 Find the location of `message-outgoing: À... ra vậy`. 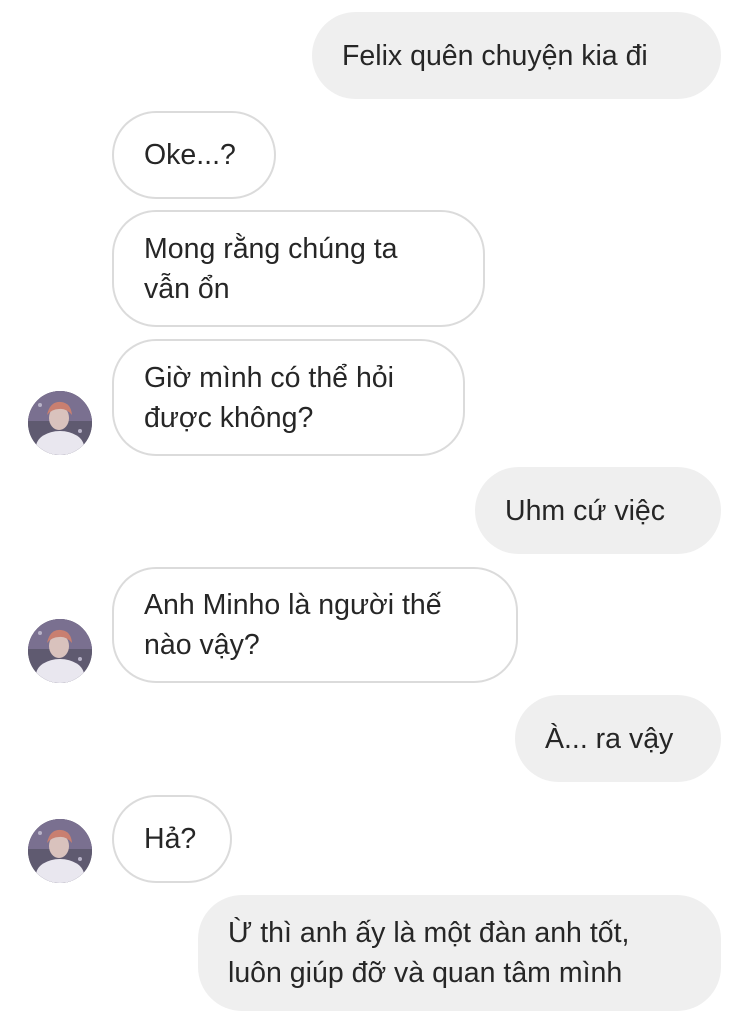

message-outgoing: À... ra vậy is located at coordinates (618, 738).